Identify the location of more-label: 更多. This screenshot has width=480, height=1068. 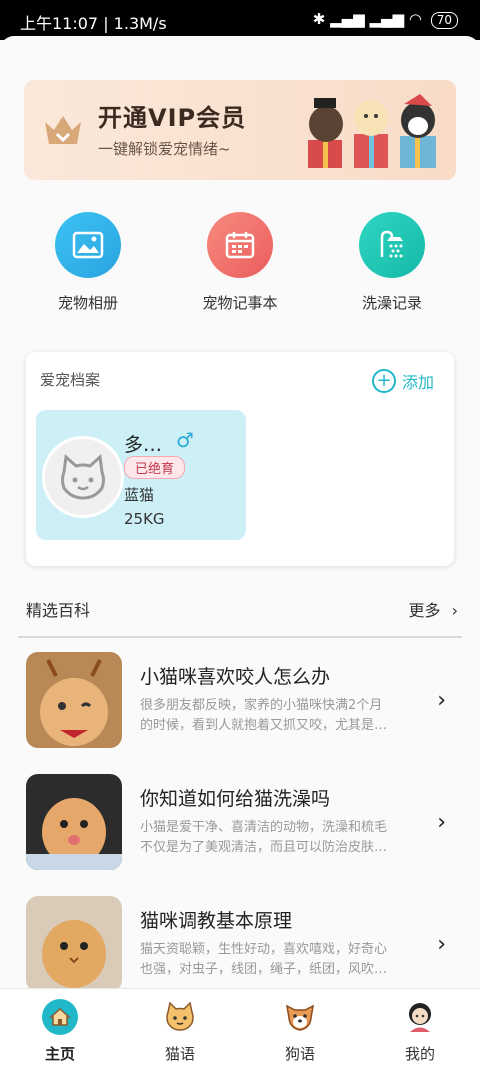
(424, 610).